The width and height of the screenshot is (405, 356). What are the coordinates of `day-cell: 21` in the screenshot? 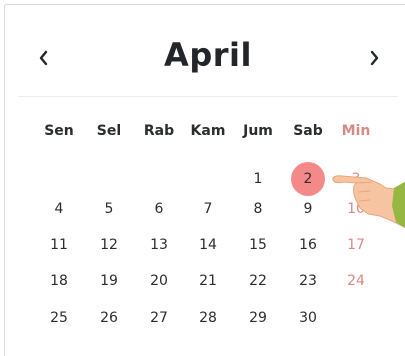 It's located at (208, 281).